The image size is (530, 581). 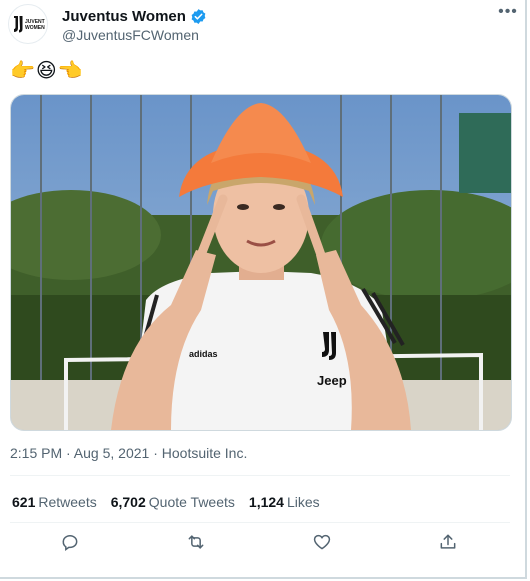 I want to click on account-handle: @JuventusFCWomen, so click(x=134, y=35).